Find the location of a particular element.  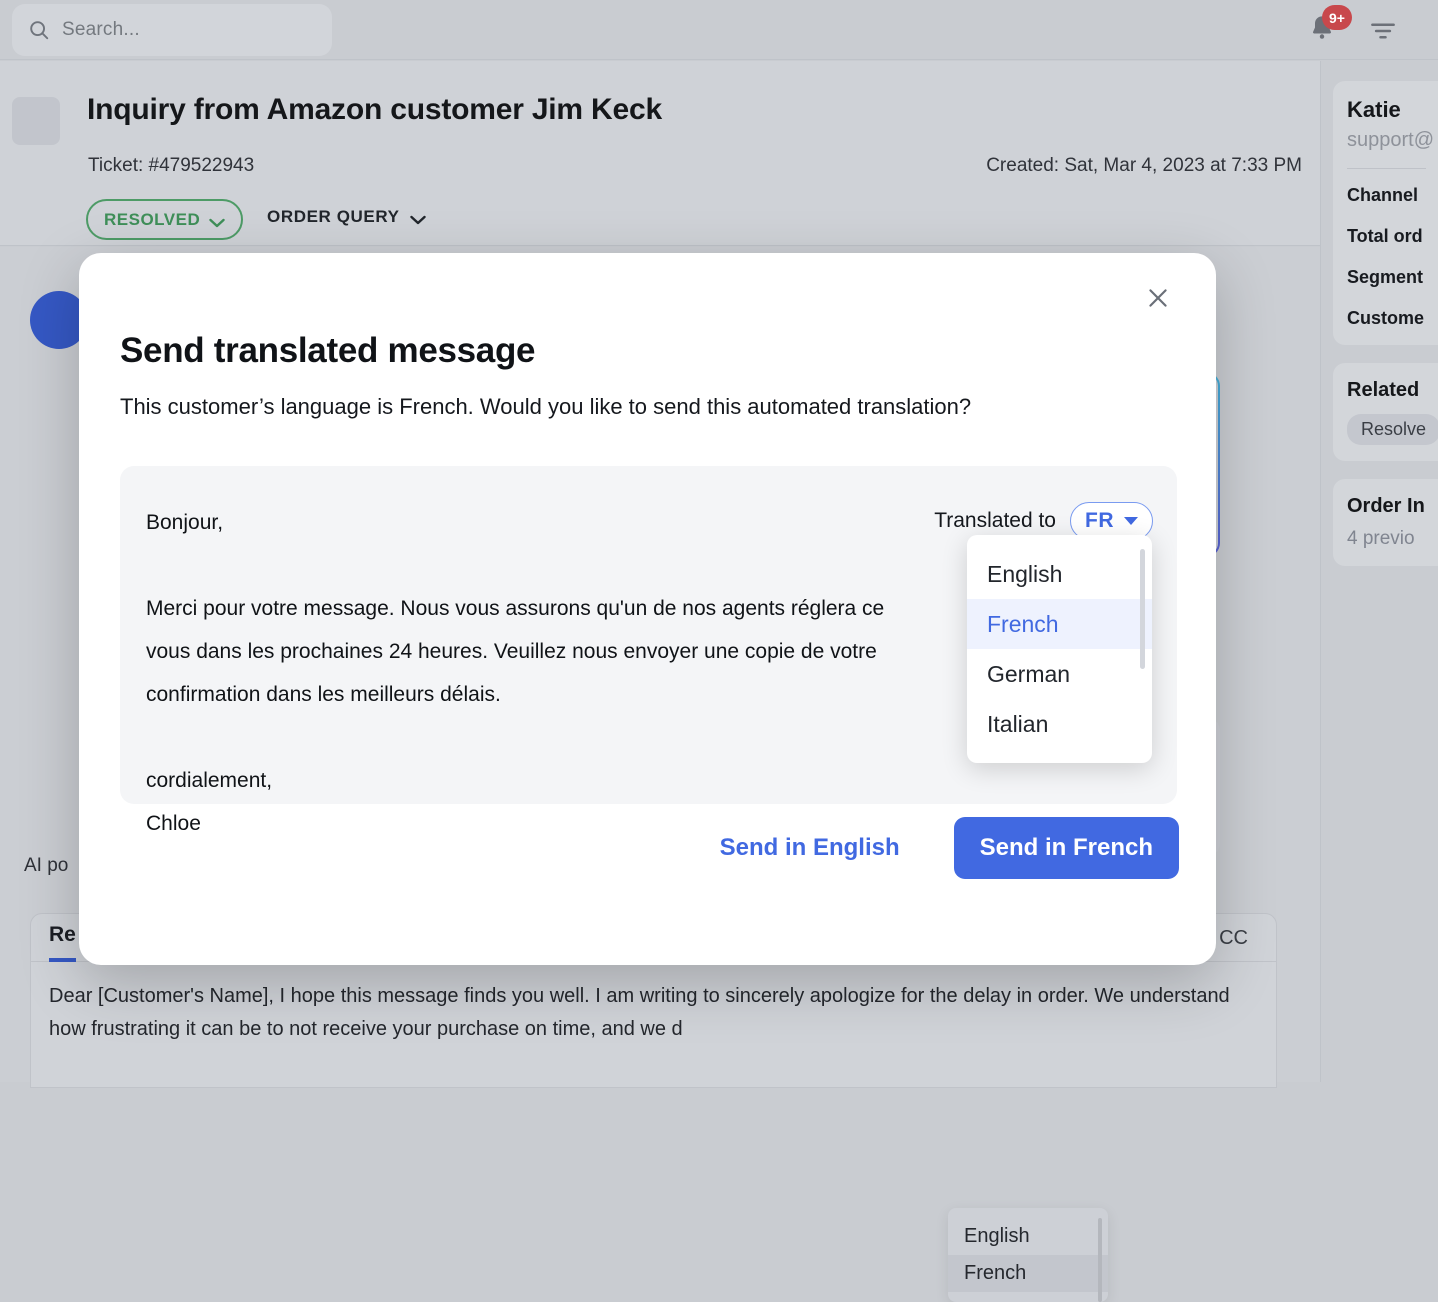

translated-to-label: Translated to is located at coordinates (995, 521).